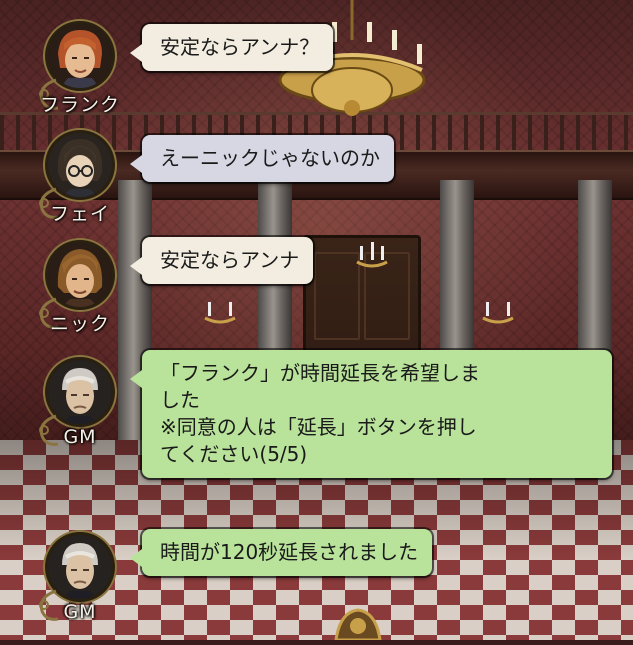 This screenshot has height=645, width=633. I want to click on message-bubble: 時間が120秒延長されました, so click(281, 552).